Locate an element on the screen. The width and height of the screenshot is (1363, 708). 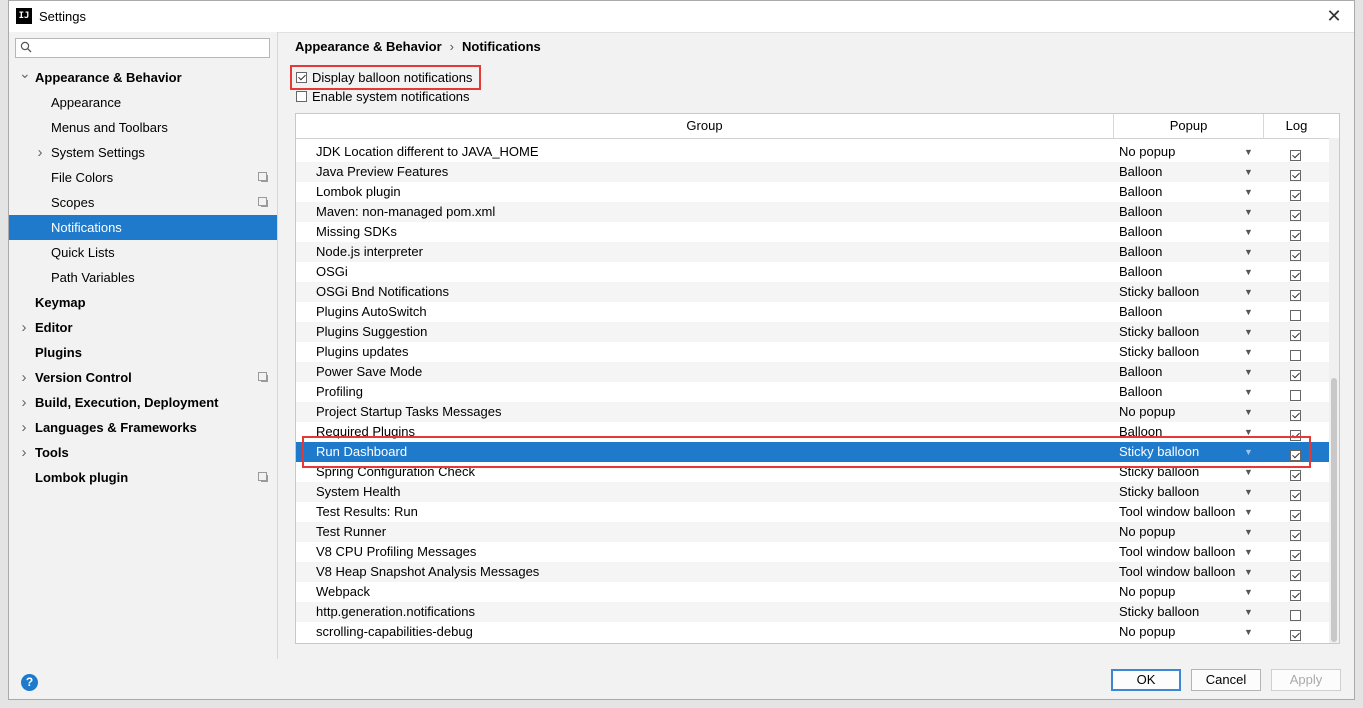
sidebar-item-path-variables: Path Variables is located at coordinates (143, 277).